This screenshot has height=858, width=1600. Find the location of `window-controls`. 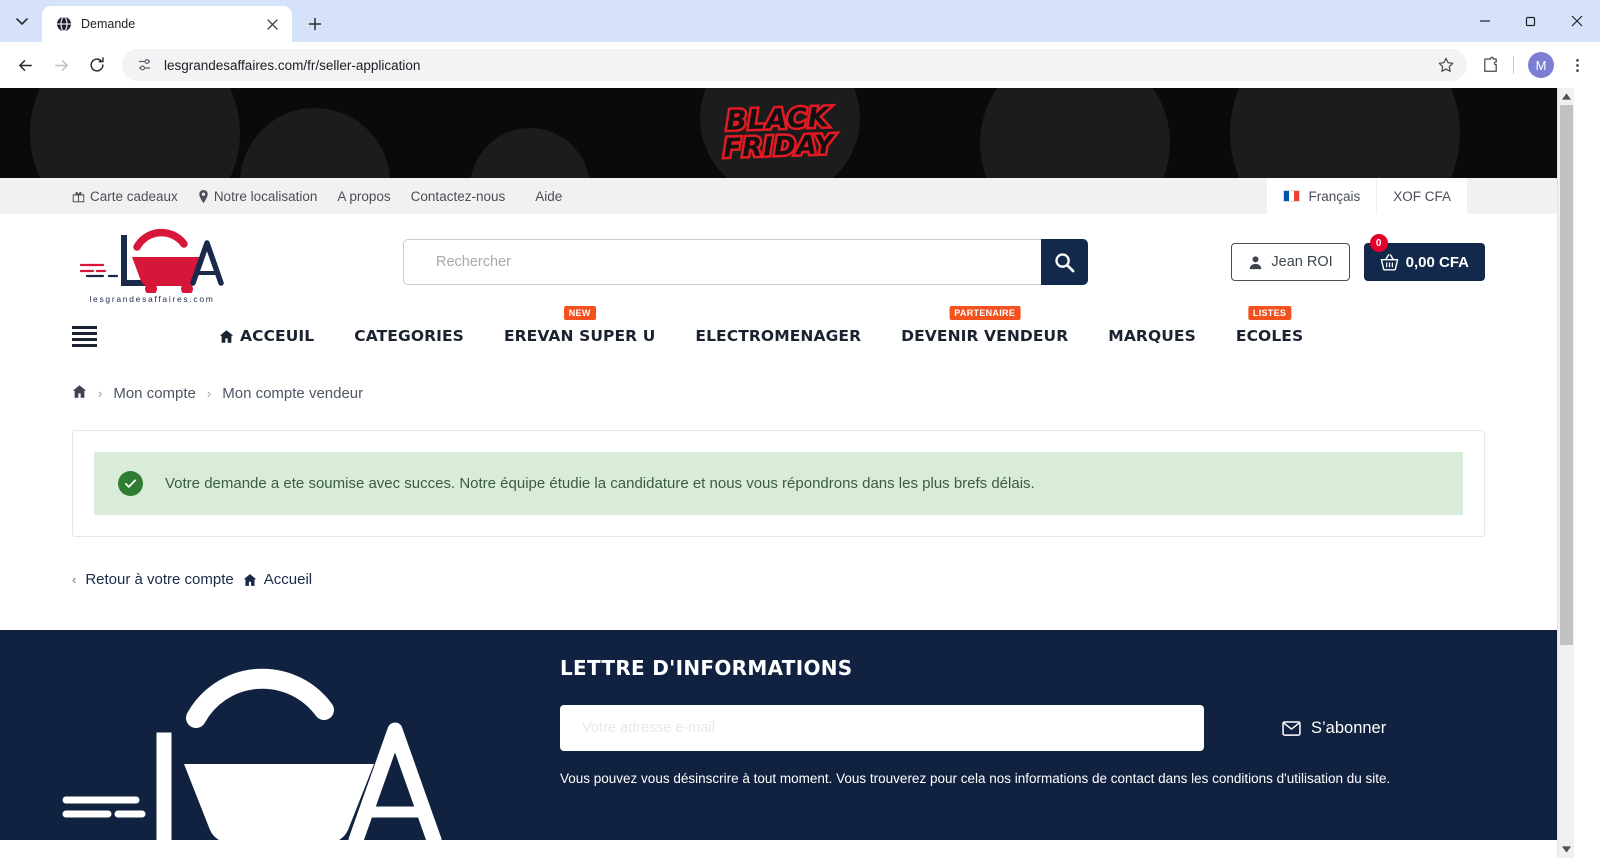

window-controls is located at coordinates (1531, 21).